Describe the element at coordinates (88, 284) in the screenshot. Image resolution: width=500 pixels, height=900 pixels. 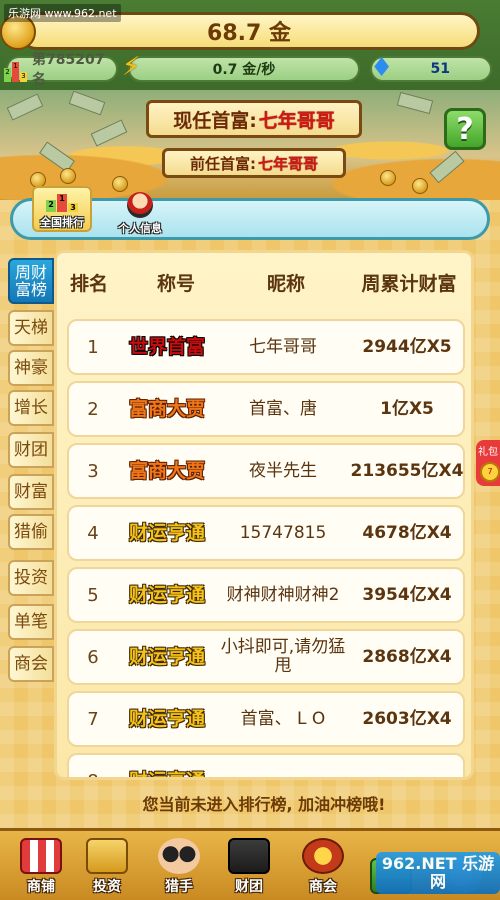
I see `header-rank: 排名` at that location.